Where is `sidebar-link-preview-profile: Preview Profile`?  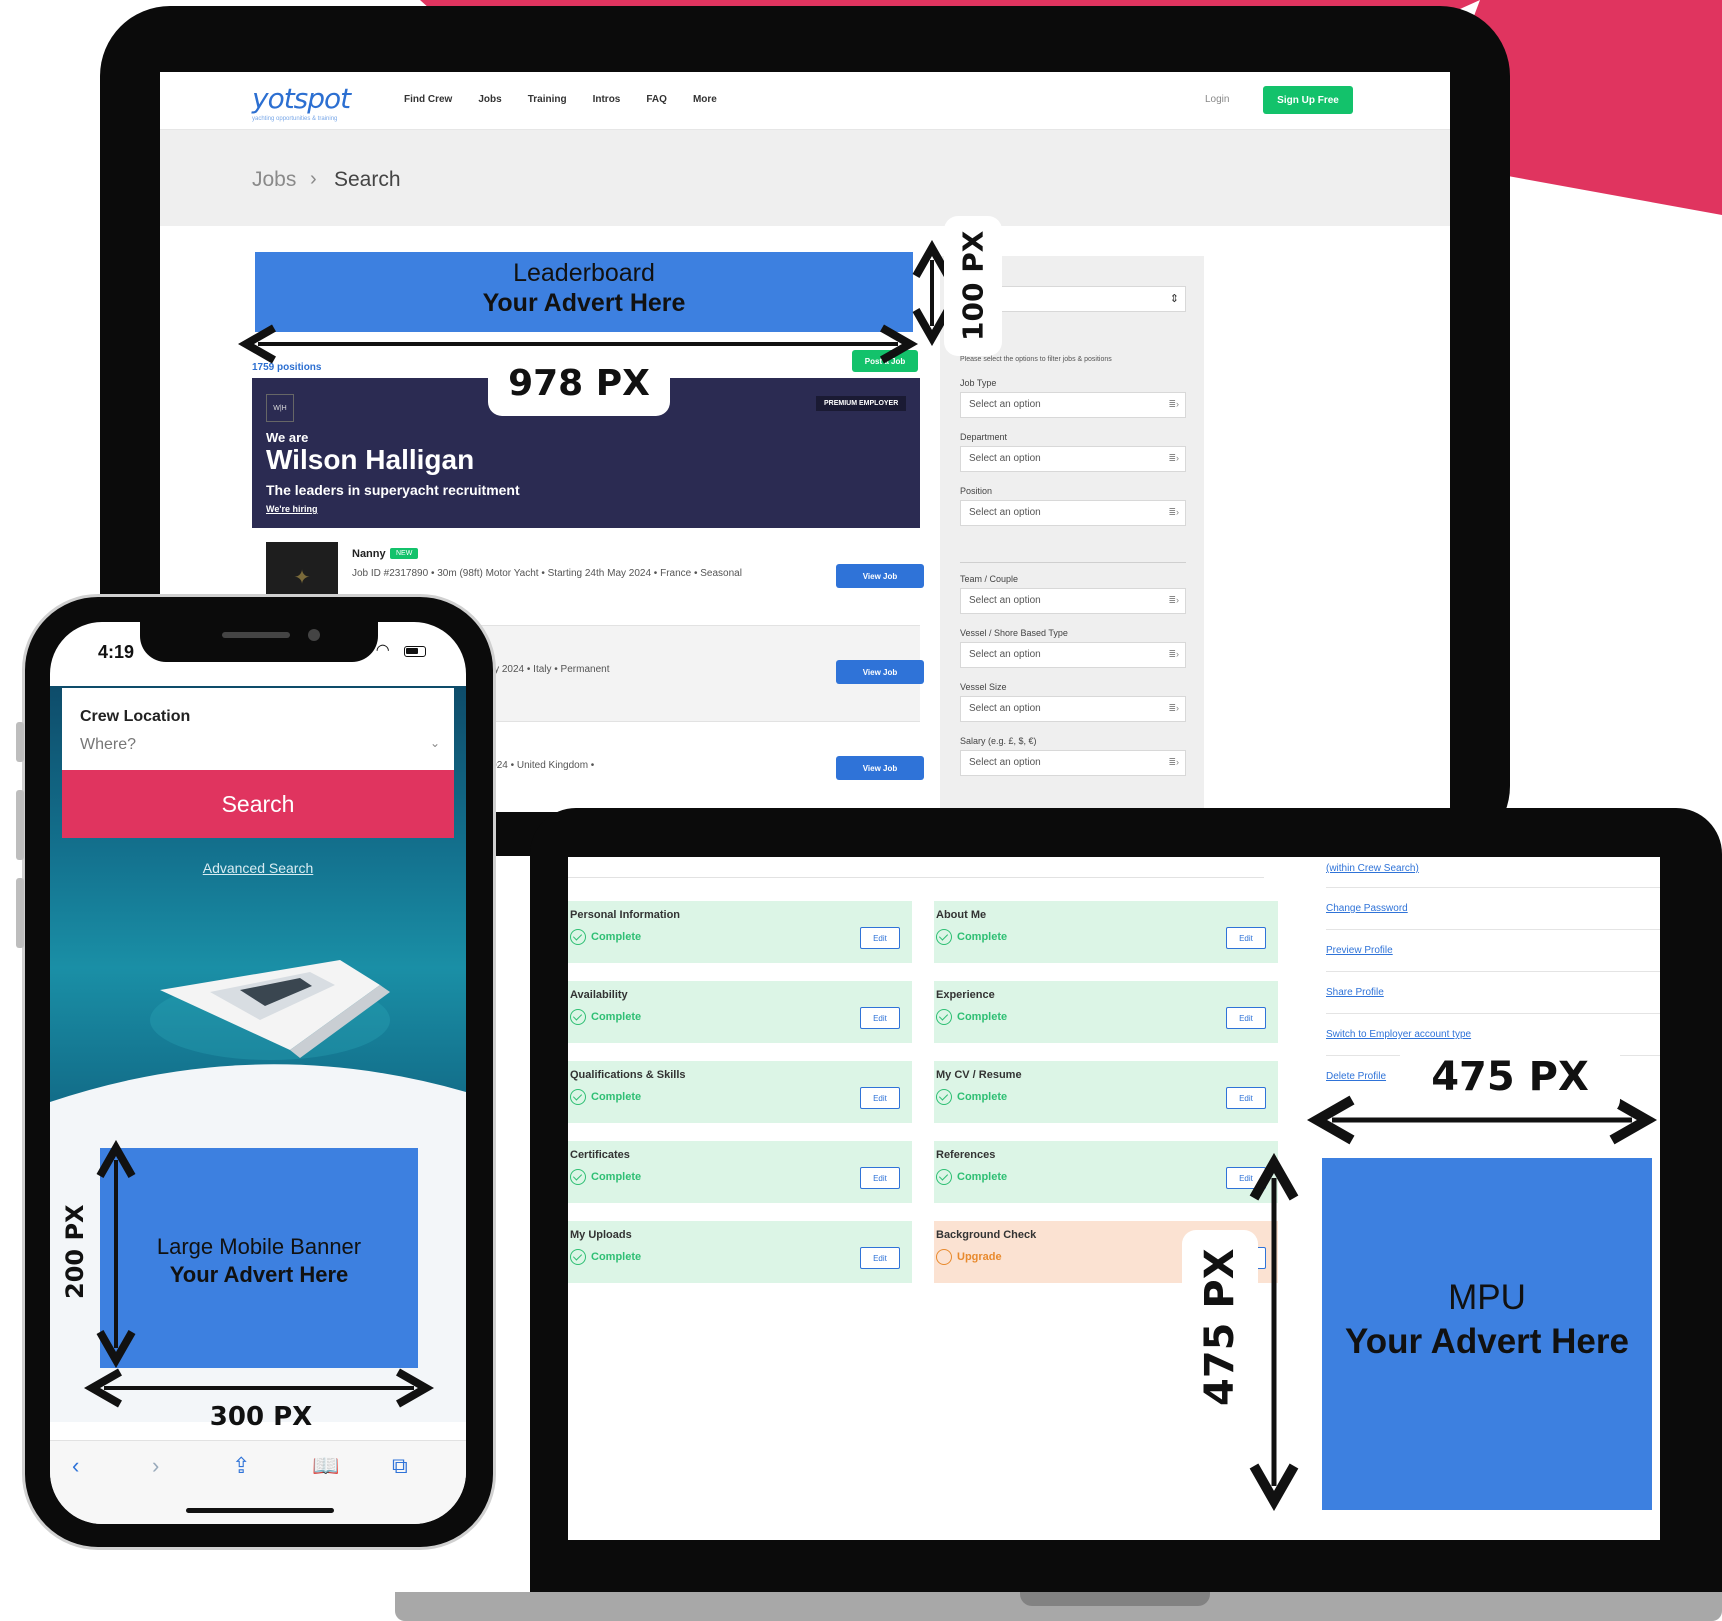 sidebar-link-preview-profile: Preview Profile is located at coordinates (1359, 950).